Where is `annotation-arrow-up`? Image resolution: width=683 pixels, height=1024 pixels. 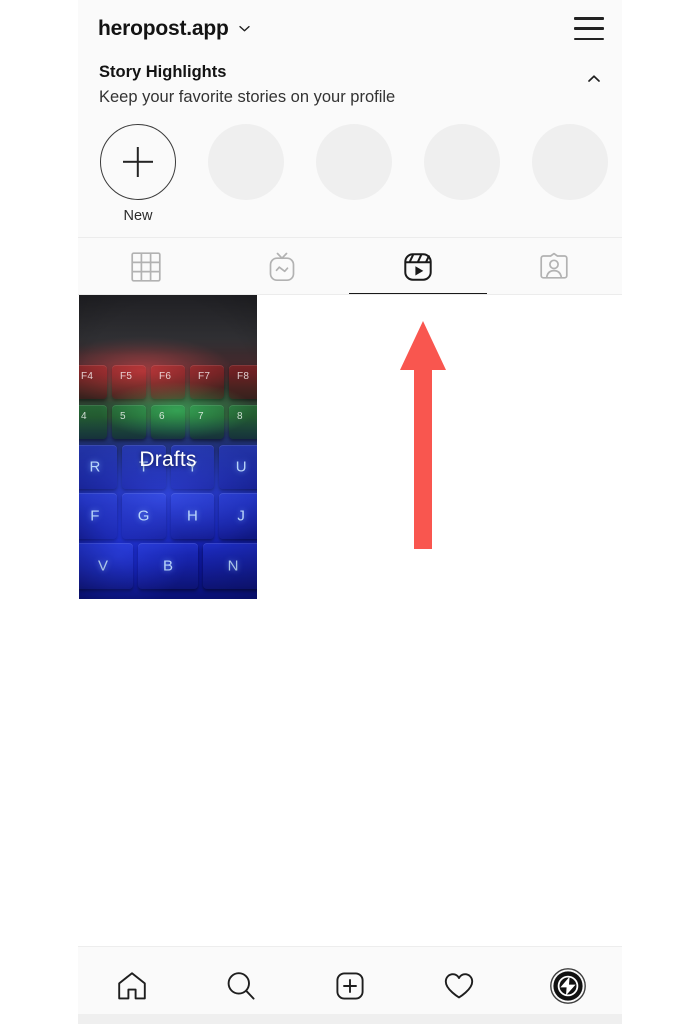 annotation-arrow-up is located at coordinates (423, 435).